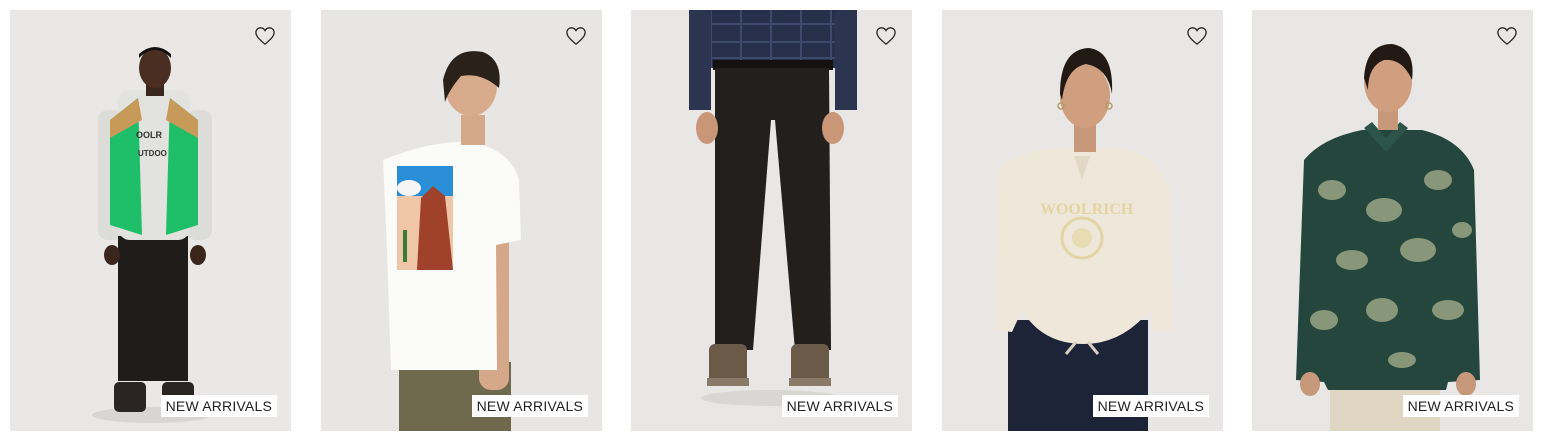 Image resolution: width=1544 pixels, height=440 pixels. I want to click on svg-text: WOOLRICH, so click(1087, 209).